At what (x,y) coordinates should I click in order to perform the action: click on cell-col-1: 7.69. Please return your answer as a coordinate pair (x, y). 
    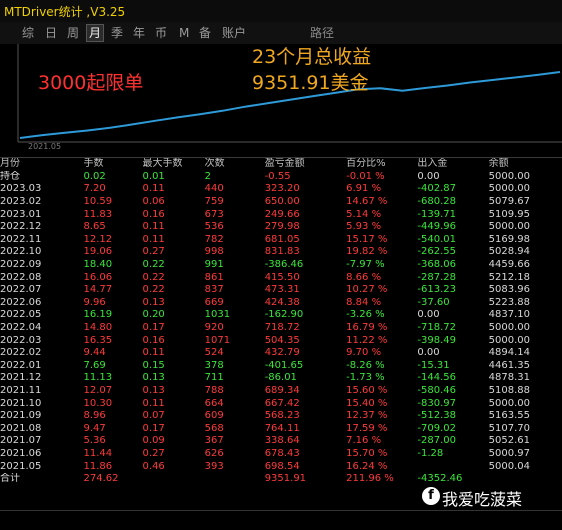
    Looking at the image, I should click on (94, 365).